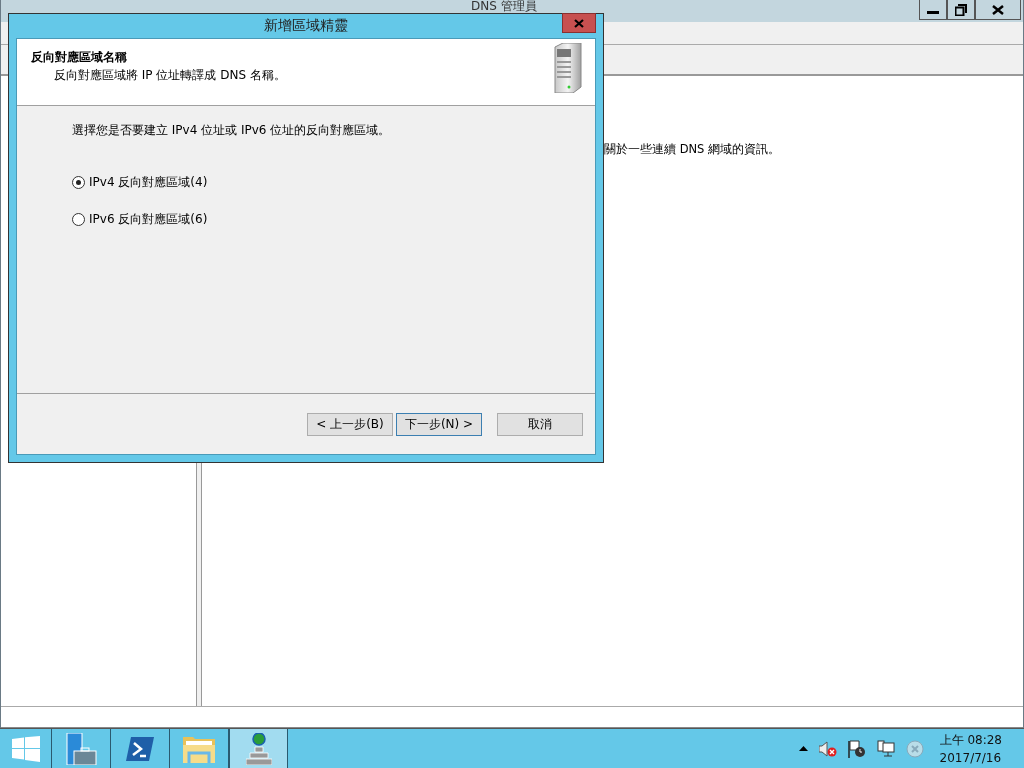 This screenshot has width=1024, height=768. Describe the element at coordinates (970, 740) in the screenshot. I see `clock-time: 上午 08:28` at that location.